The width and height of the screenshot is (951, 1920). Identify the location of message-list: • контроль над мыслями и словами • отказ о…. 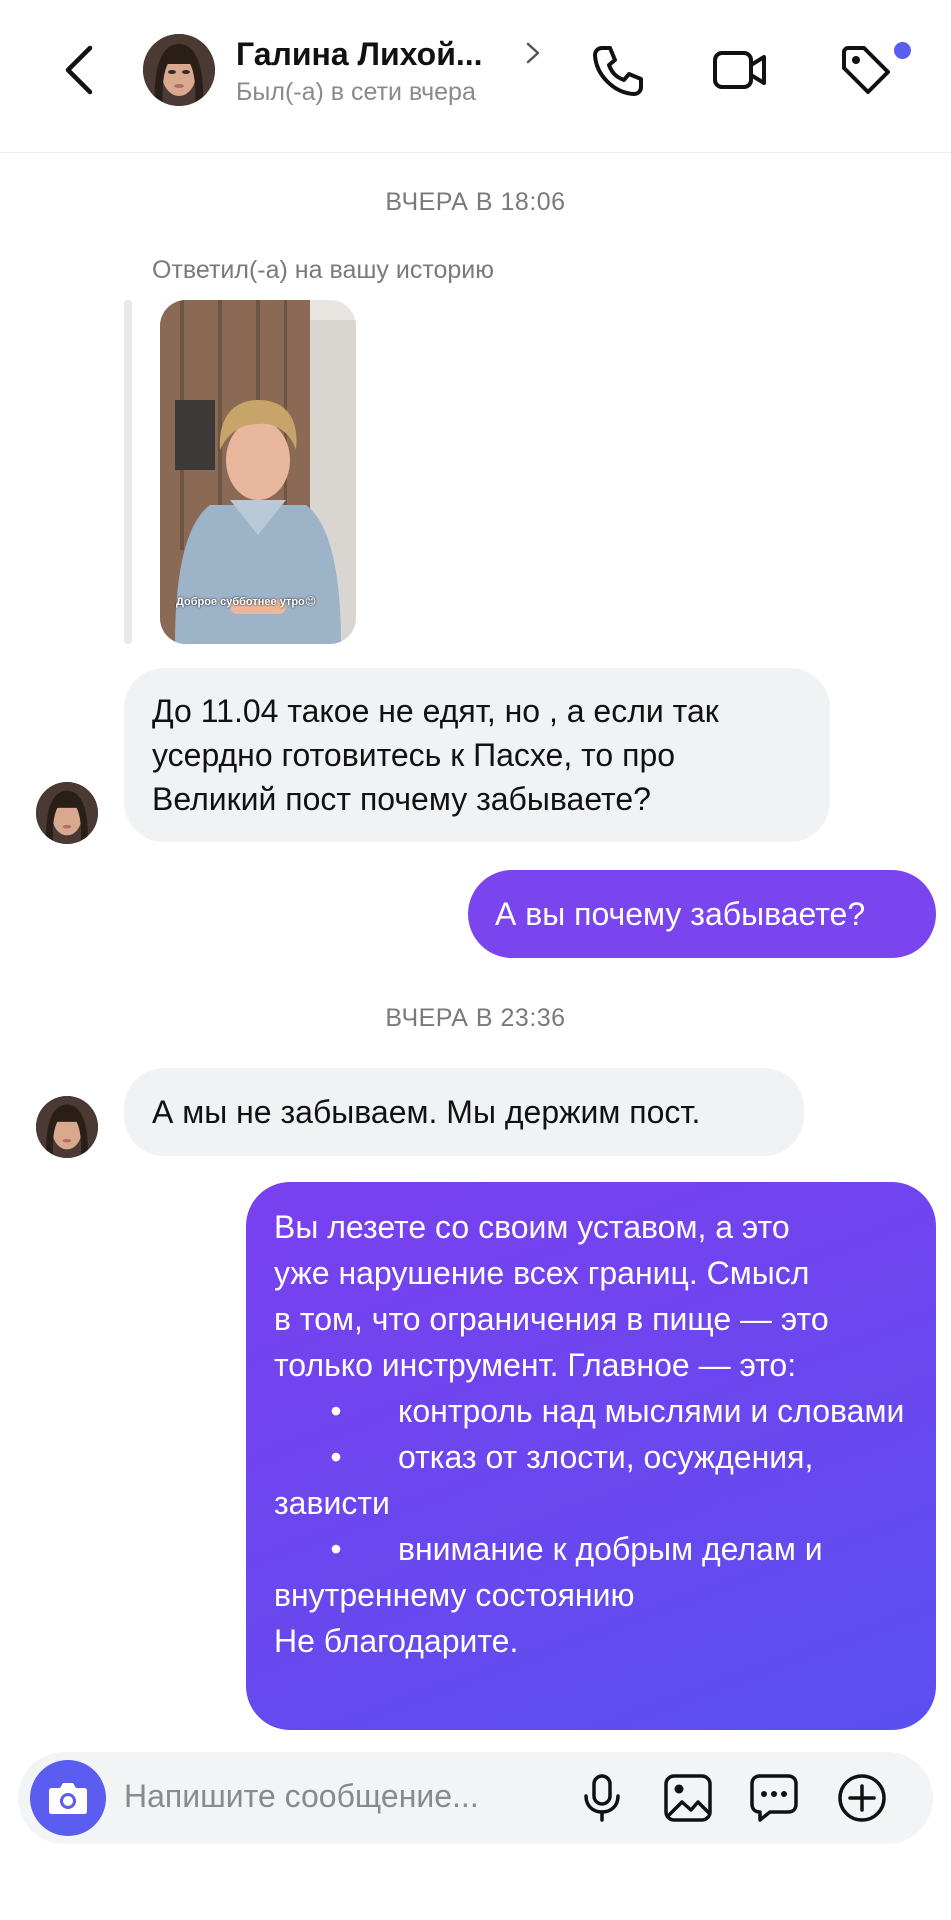
(591, 1503).